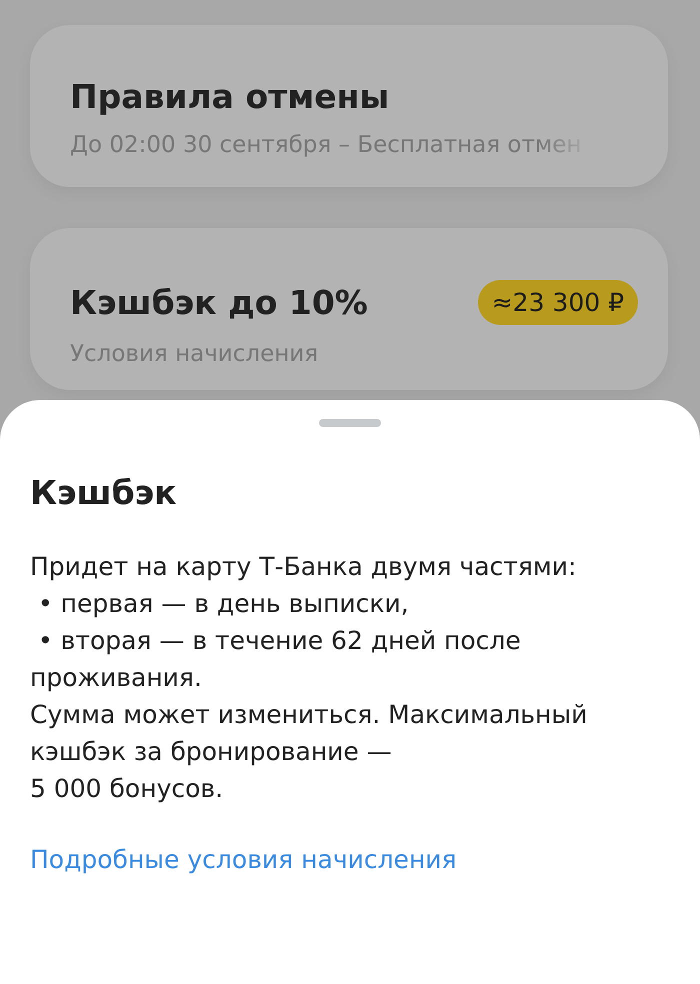 Image resolution: width=700 pixels, height=984 pixels. What do you see at coordinates (219, 302) in the screenshot?
I see `card-title: Кэшбэк до 10%` at bounding box center [219, 302].